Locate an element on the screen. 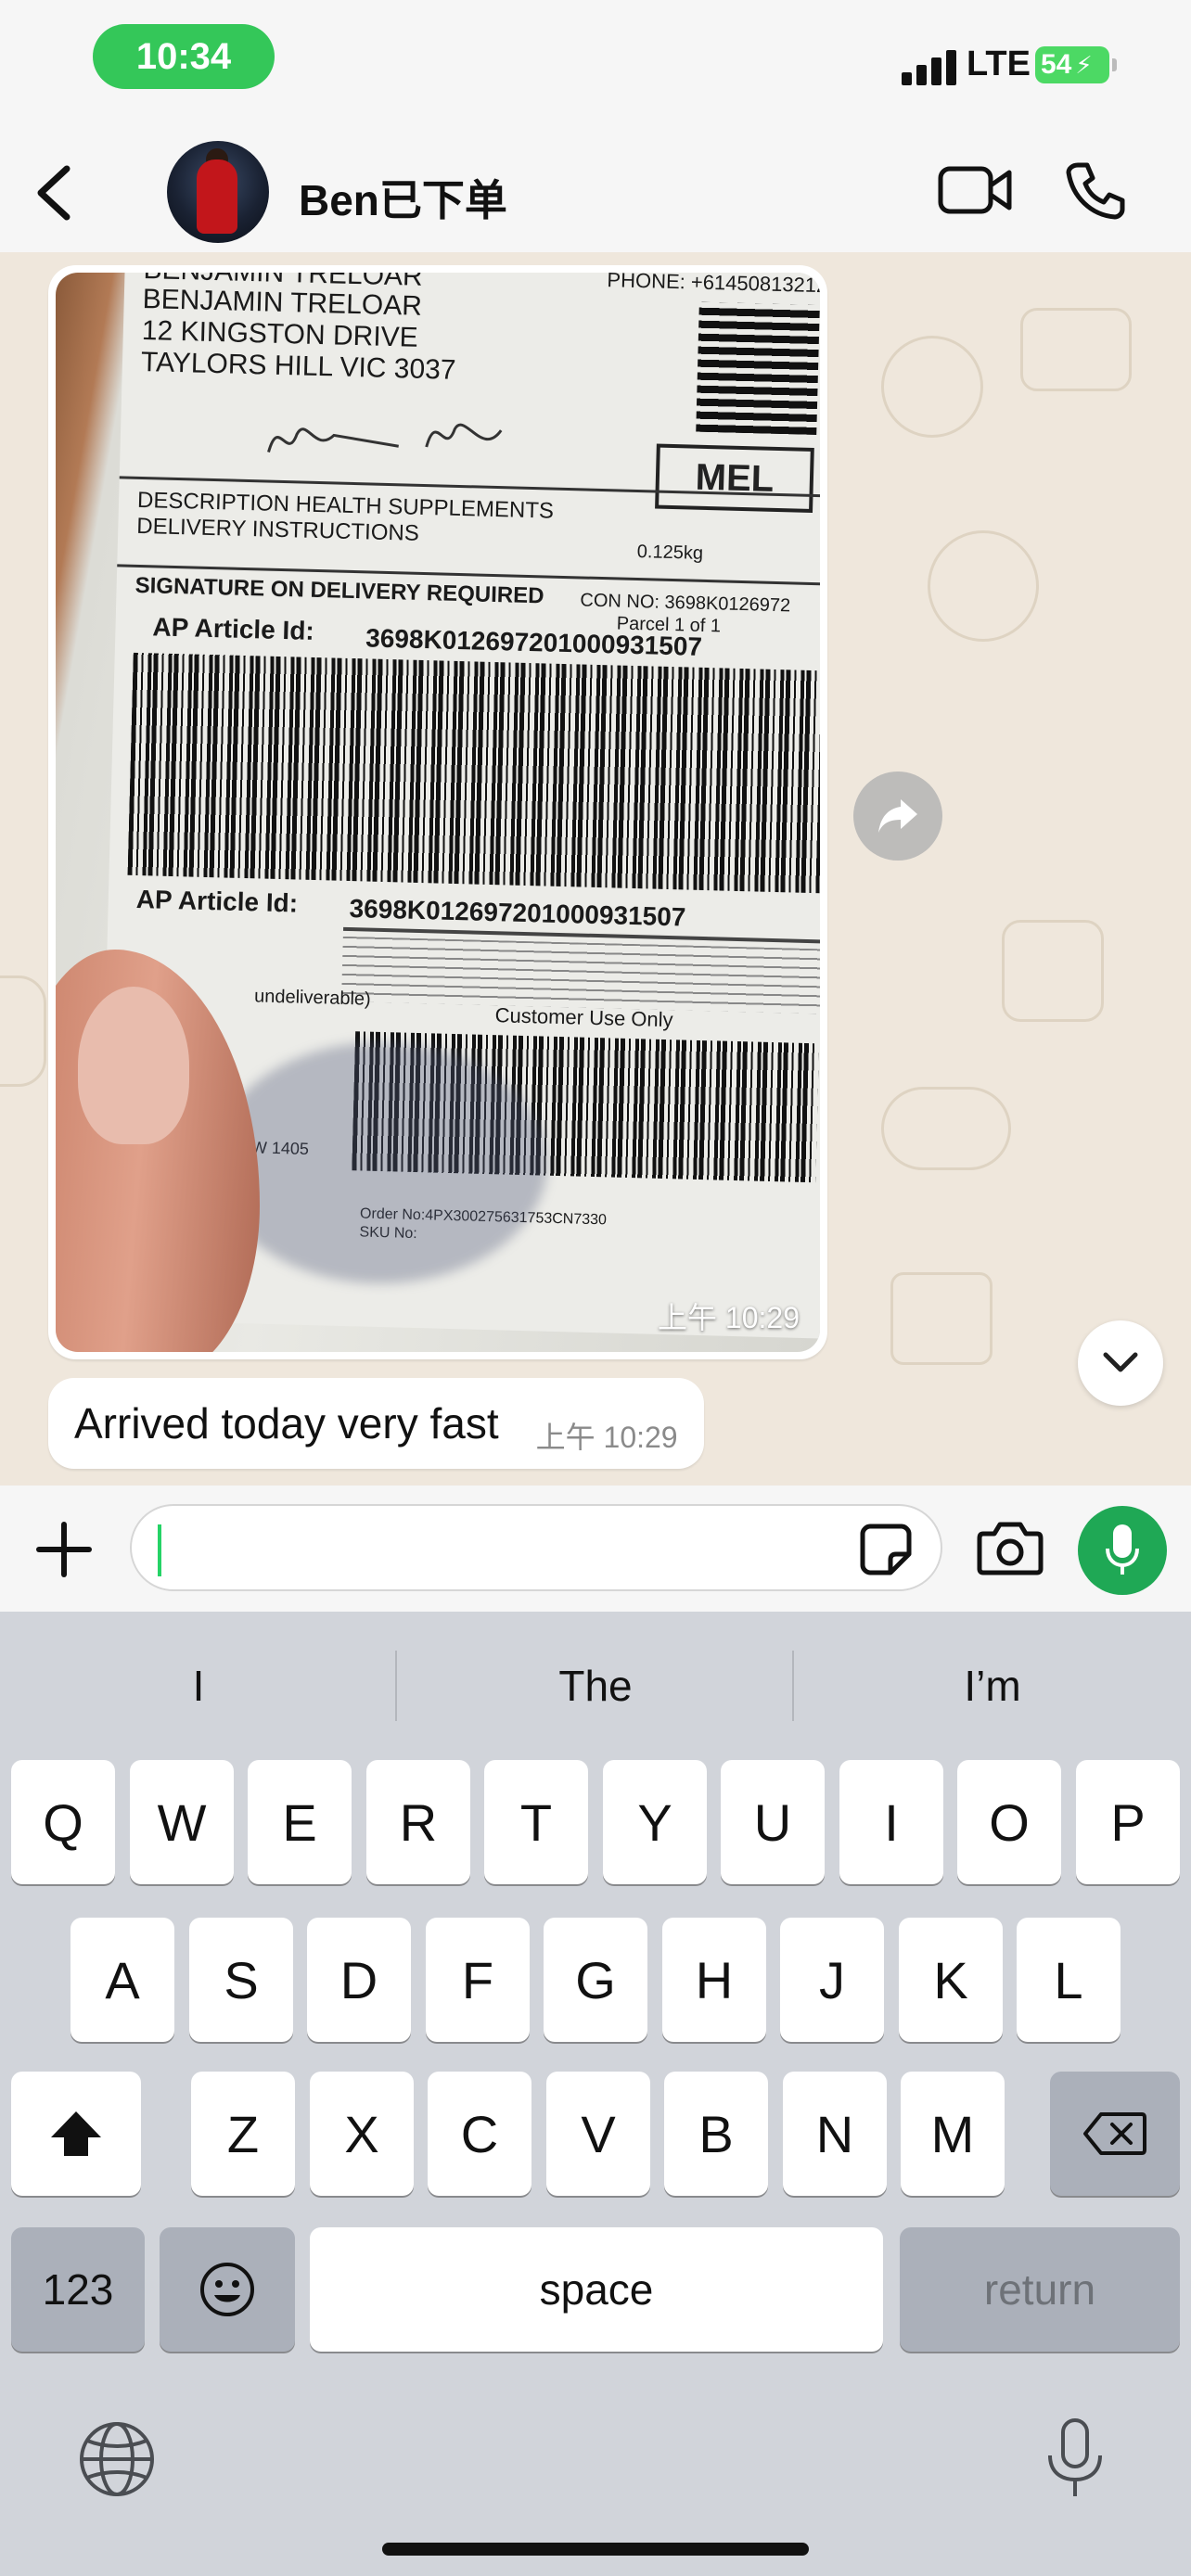 The width and height of the screenshot is (1191, 2576). key-g: G is located at coordinates (595, 1980).